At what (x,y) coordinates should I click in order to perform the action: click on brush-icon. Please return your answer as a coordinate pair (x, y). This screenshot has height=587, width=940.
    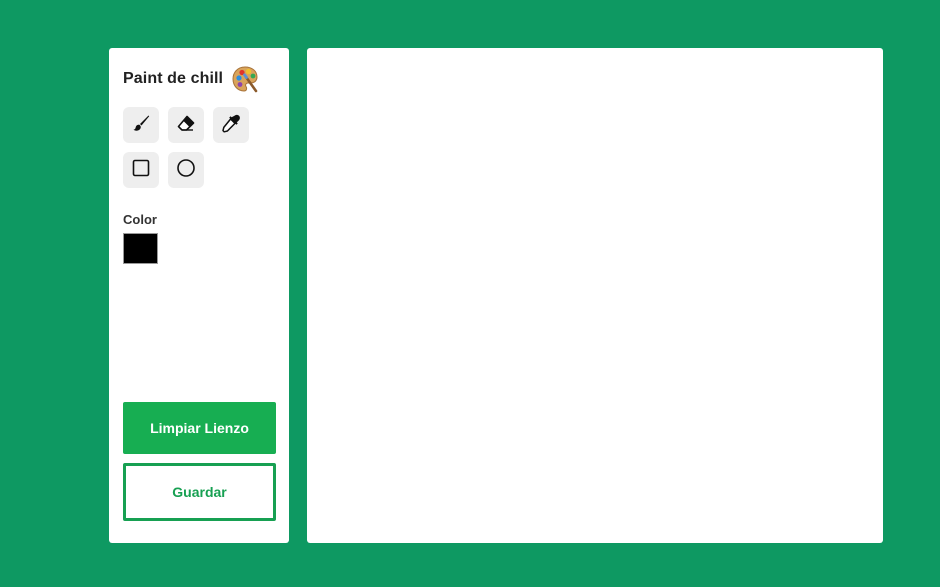
    Looking at the image, I should click on (141, 125).